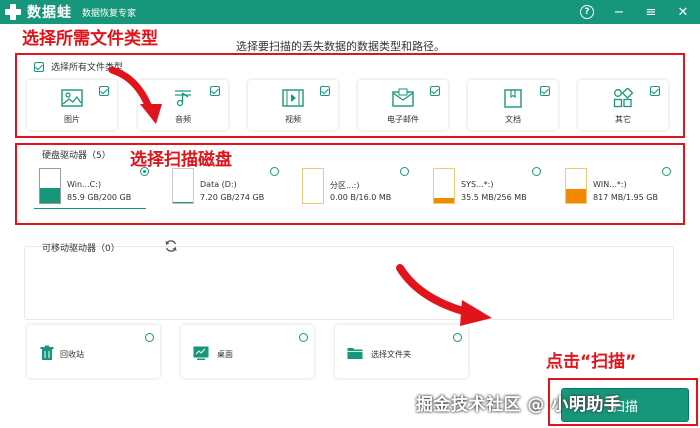  What do you see at coordinates (635, 12) in the screenshot?
I see `window-controls: ? − ≡ ✕` at bounding box center [635, 12].